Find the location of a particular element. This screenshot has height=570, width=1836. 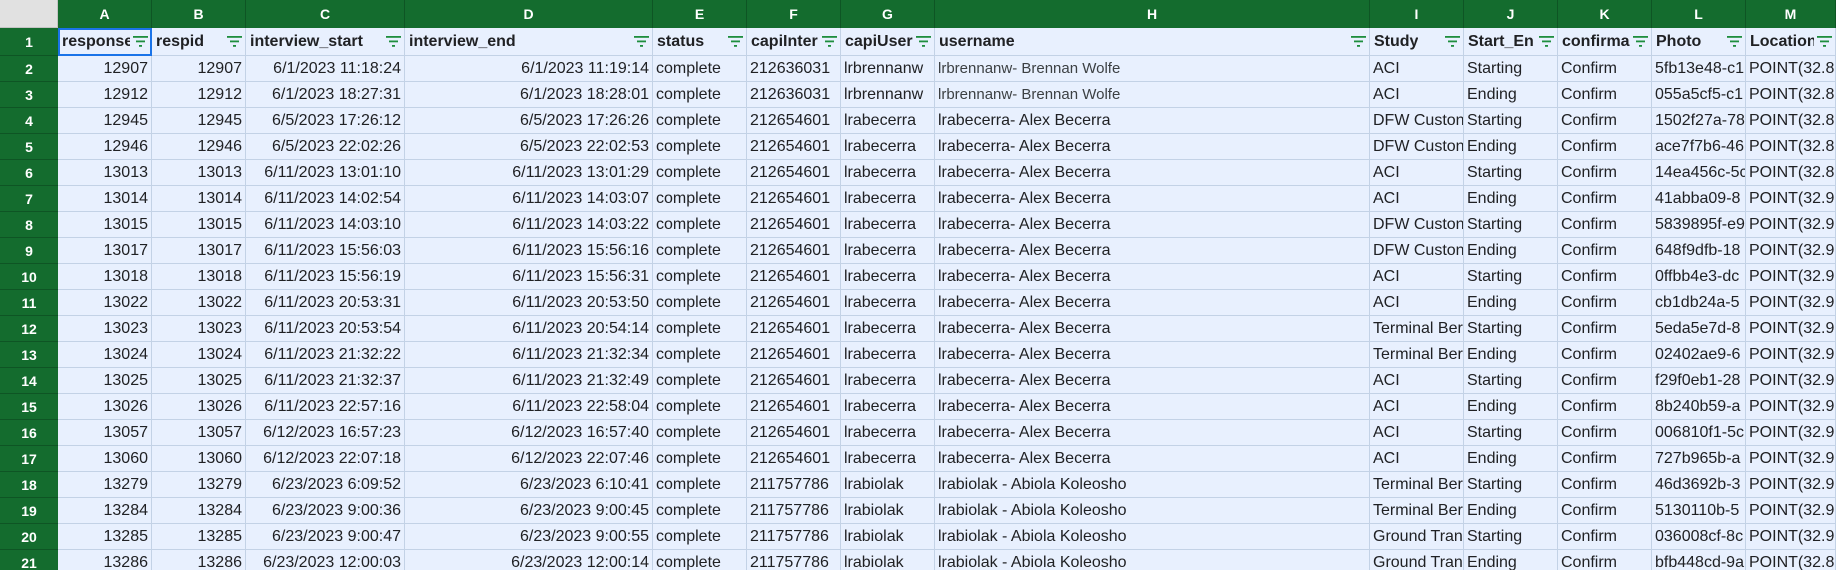

cell-photo: 02402ae9-6 is located at coordinates (1699, 355).